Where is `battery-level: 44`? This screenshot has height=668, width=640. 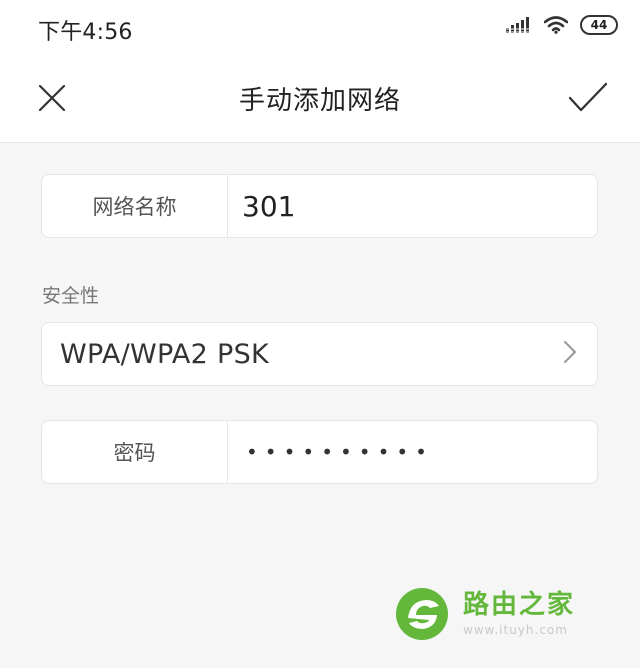
battery-level: 44 is located at coordinates (599, 25).